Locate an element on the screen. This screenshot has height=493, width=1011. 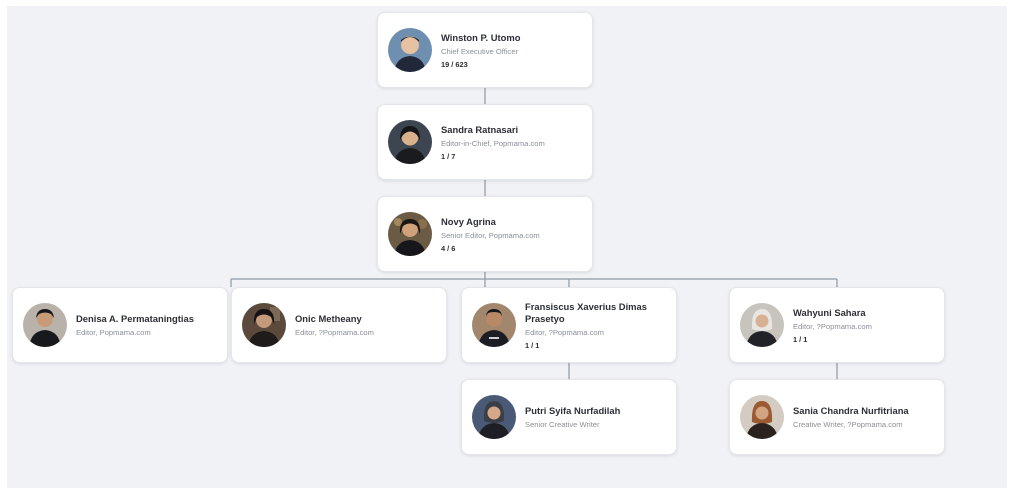
node-count: 4 / 6 is located at coordinates (448, 248).